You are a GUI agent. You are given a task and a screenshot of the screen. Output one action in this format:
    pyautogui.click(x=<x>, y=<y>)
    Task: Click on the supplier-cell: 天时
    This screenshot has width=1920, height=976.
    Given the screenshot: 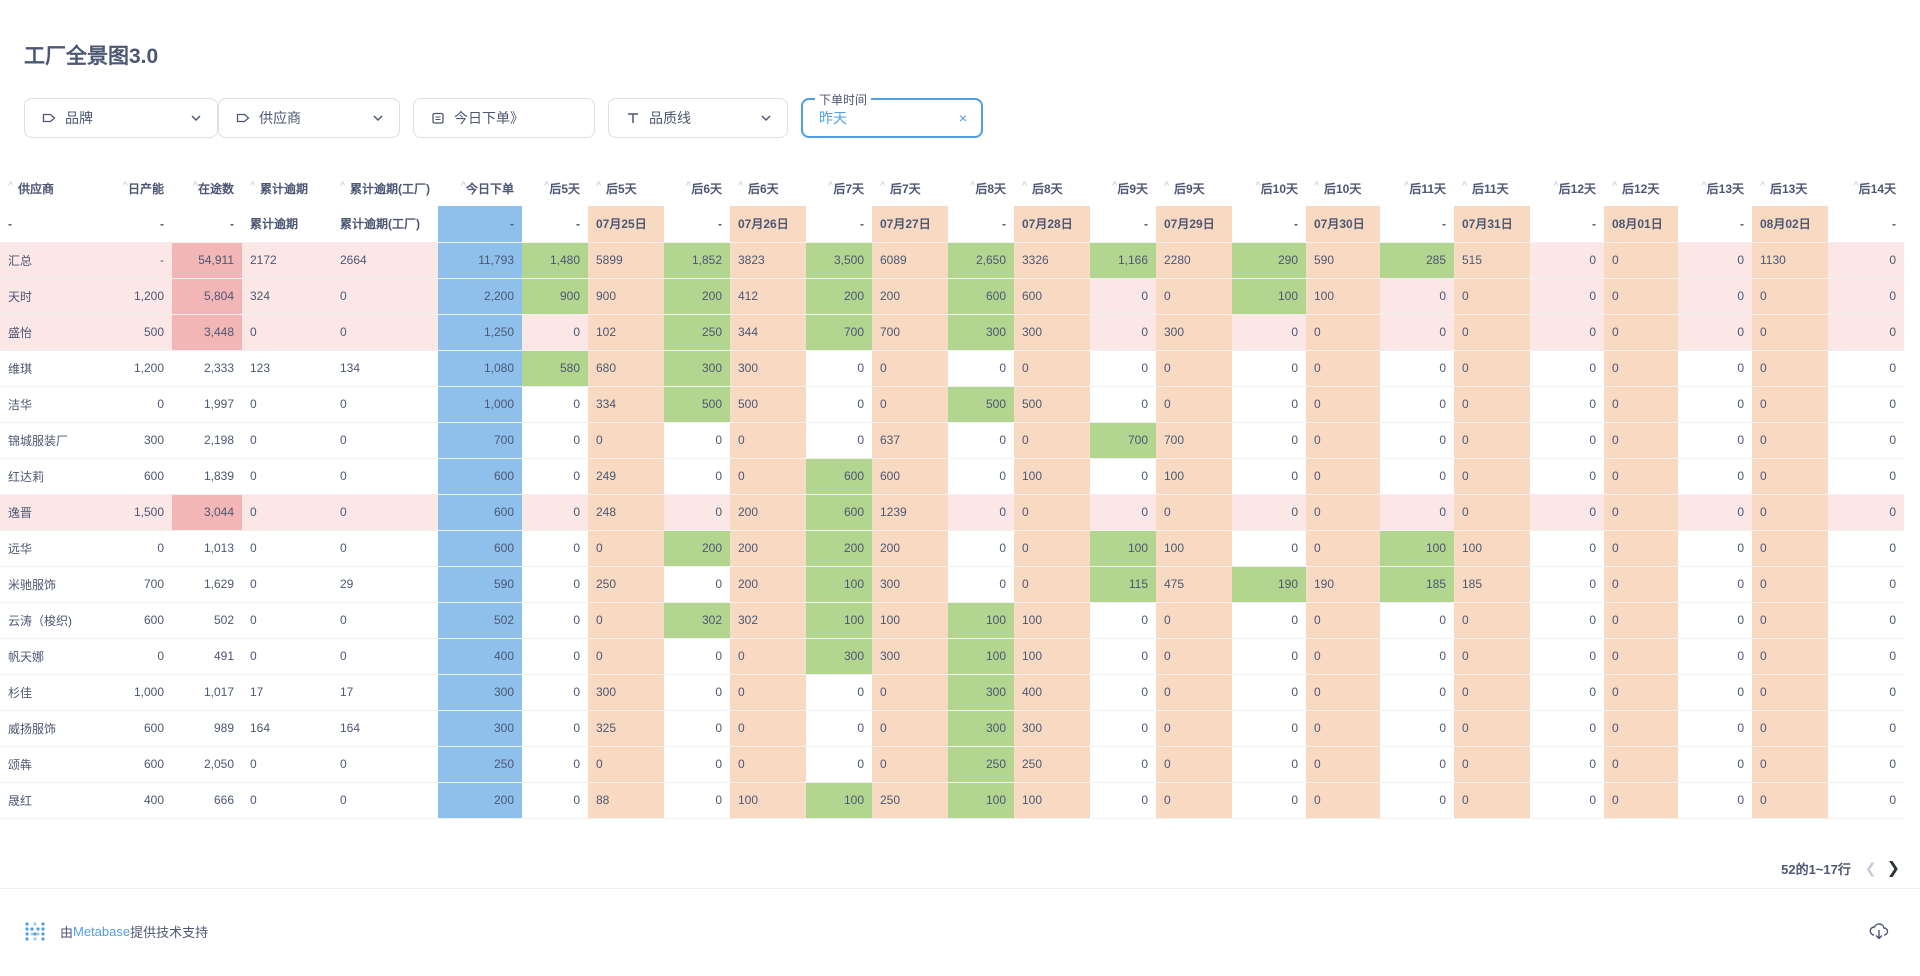 What is the action you would take?
    pyautogui.click(x=50, y=296)
    